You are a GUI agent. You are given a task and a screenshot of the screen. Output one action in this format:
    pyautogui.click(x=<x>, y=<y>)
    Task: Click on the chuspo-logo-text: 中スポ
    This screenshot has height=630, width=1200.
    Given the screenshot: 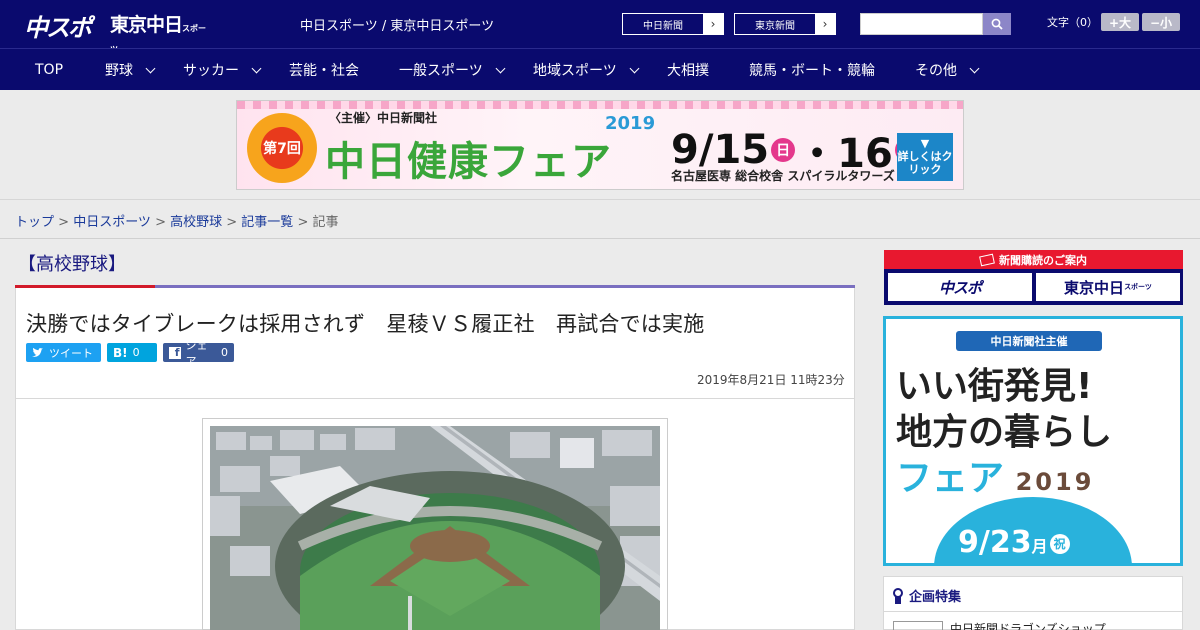 What is the action you would take?
    pyautogui.click(x=58, y=28)
    